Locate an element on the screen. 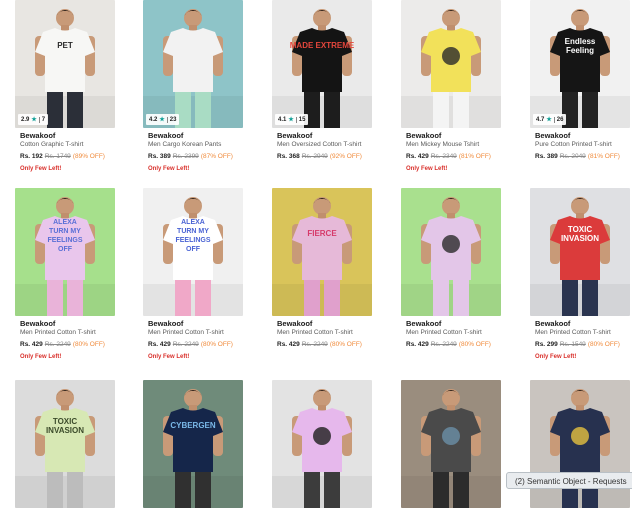 The width and height of the screenshot is (632, 508). product-image: FIERCE is located at coordinates (322, 252).